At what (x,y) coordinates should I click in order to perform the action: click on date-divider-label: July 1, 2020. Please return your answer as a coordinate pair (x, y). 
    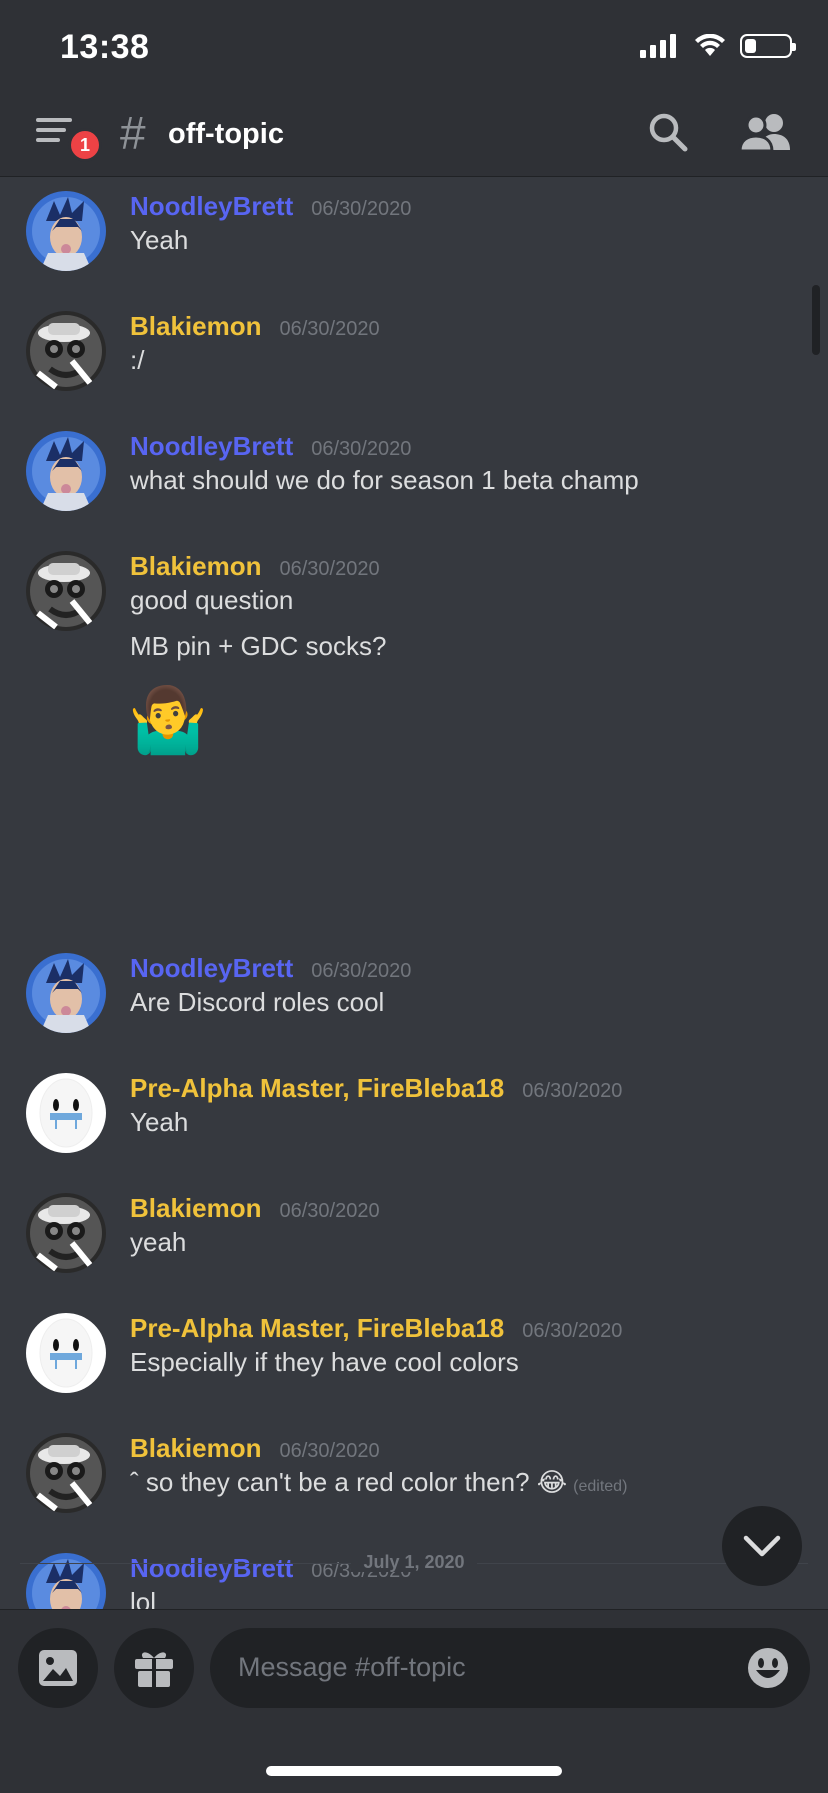
    Looking at the image, I should click on (414, 1562).